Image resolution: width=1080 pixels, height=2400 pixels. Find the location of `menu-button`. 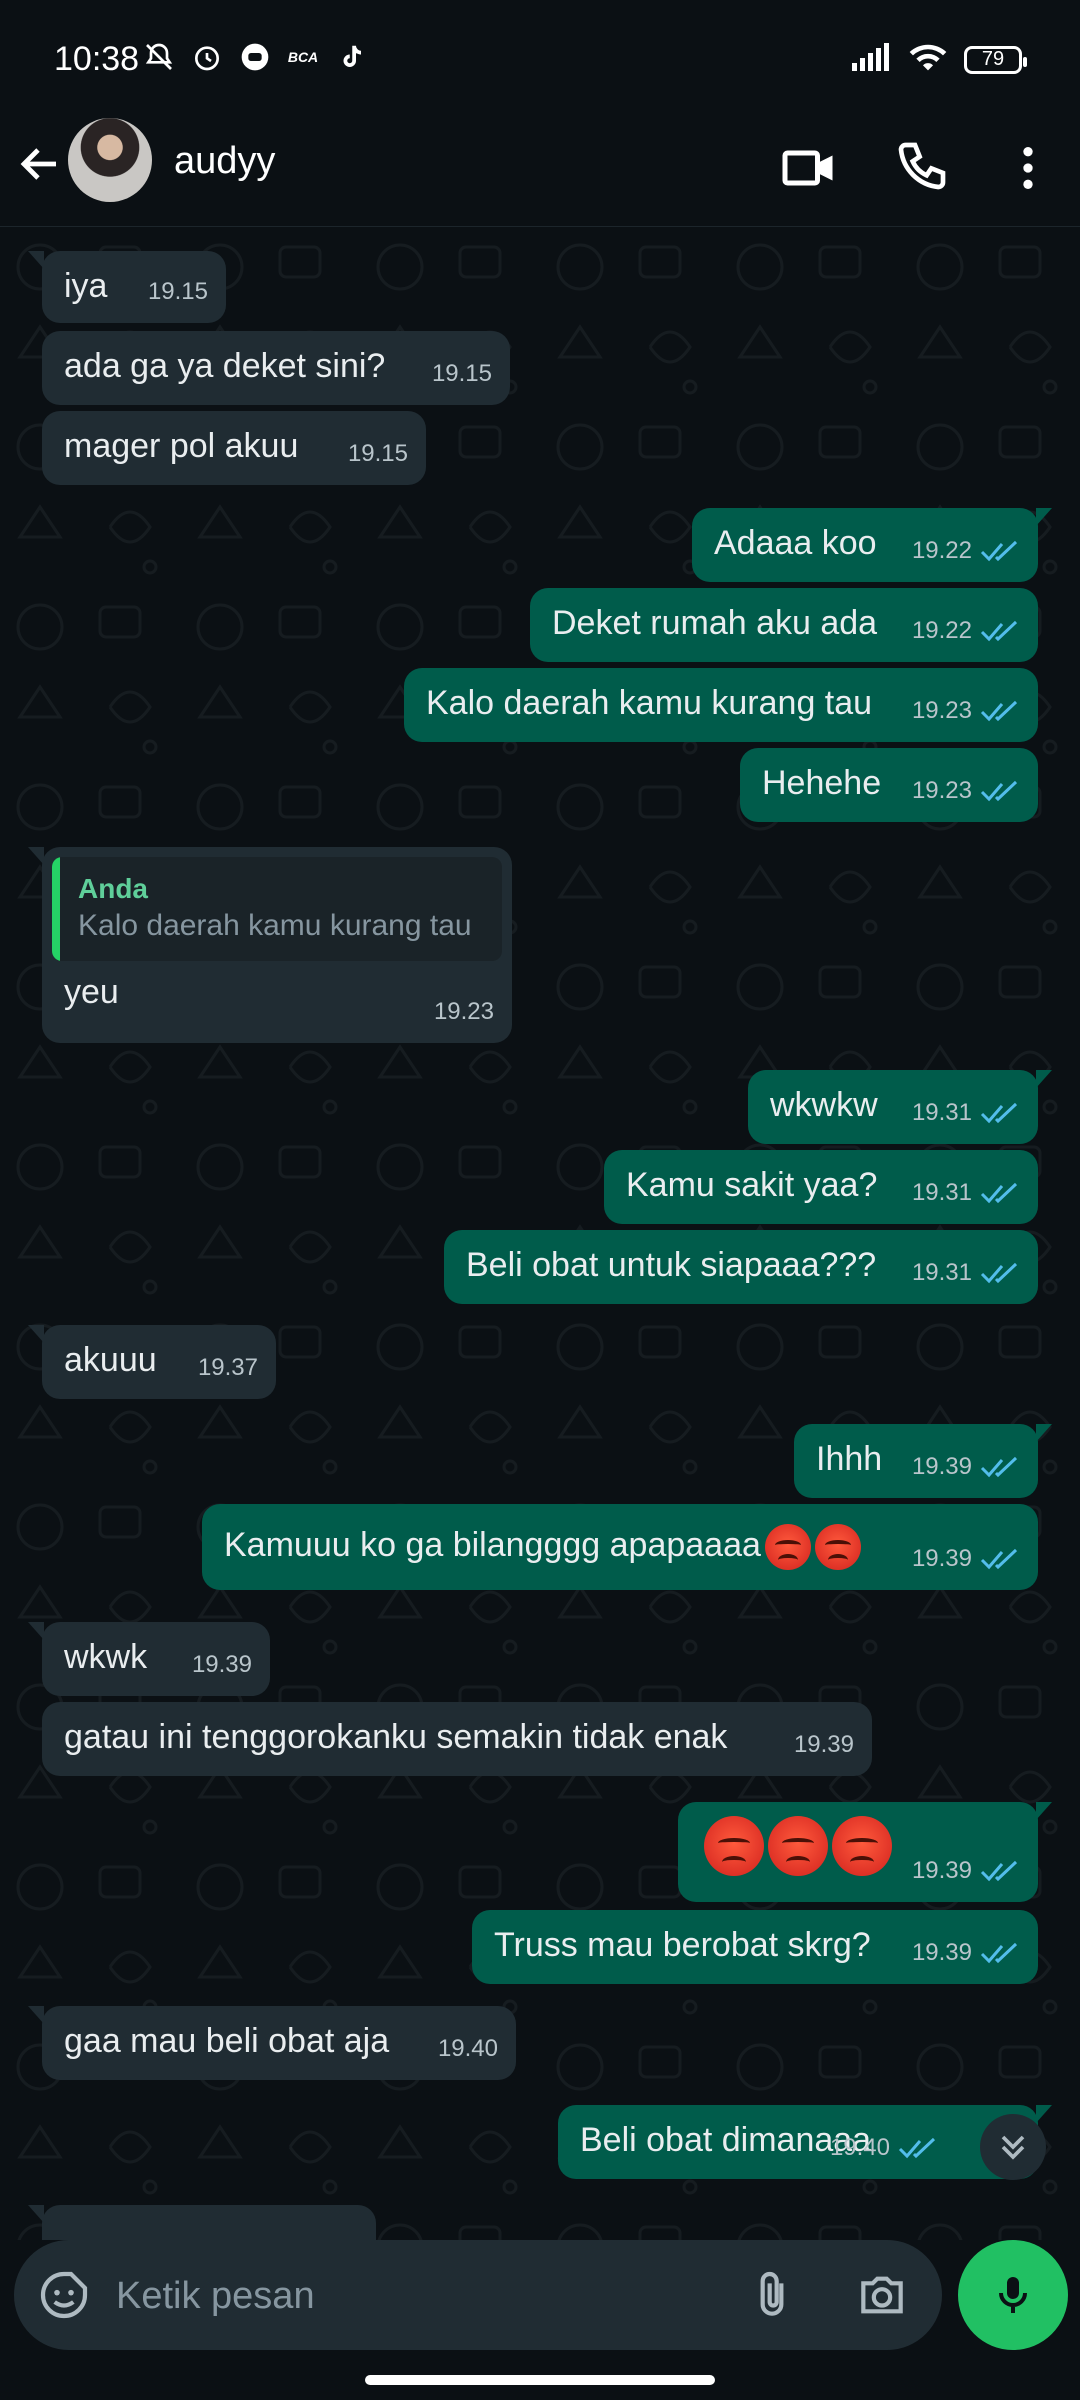

menu-button is located at coordinates (1028, 170).